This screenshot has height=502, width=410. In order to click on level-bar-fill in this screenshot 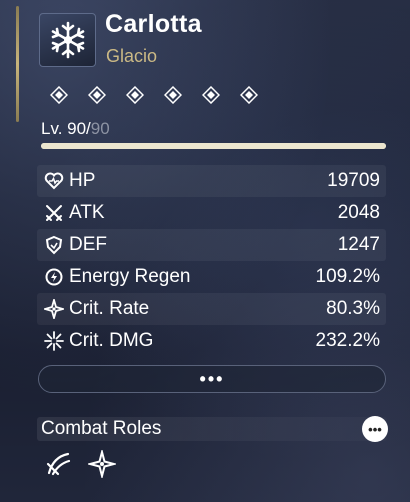, I will do `click(213, 146)`.